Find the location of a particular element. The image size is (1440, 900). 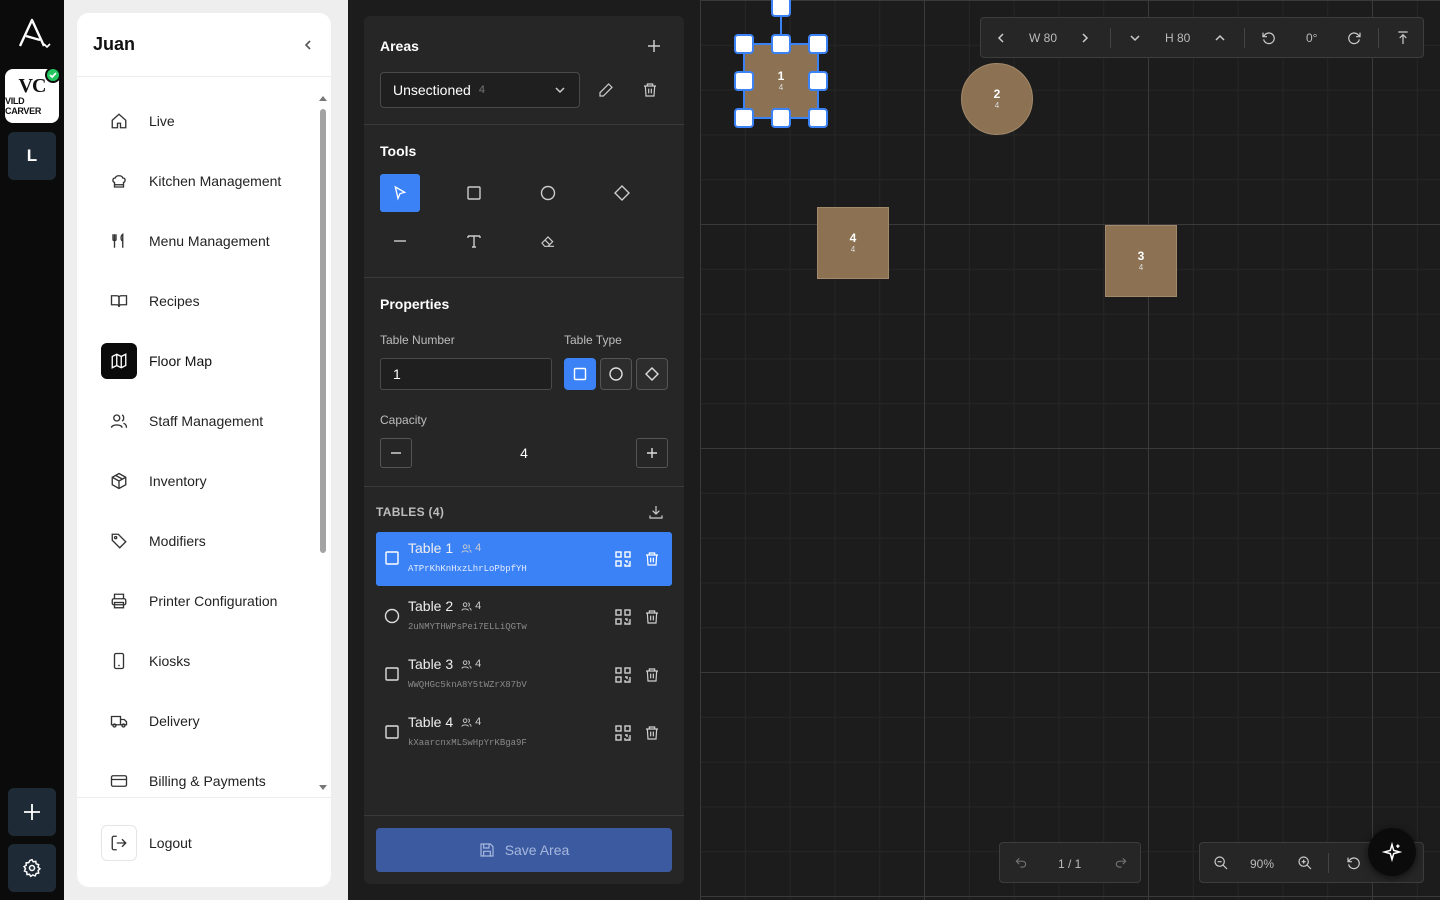

floor-table-4: 4 4 is located at coordinates (853, 243).